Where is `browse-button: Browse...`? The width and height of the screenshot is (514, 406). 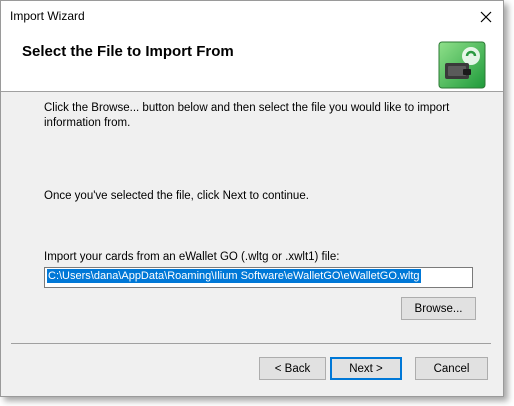 browse-button: Browse... is located at coordinates (438, 308).